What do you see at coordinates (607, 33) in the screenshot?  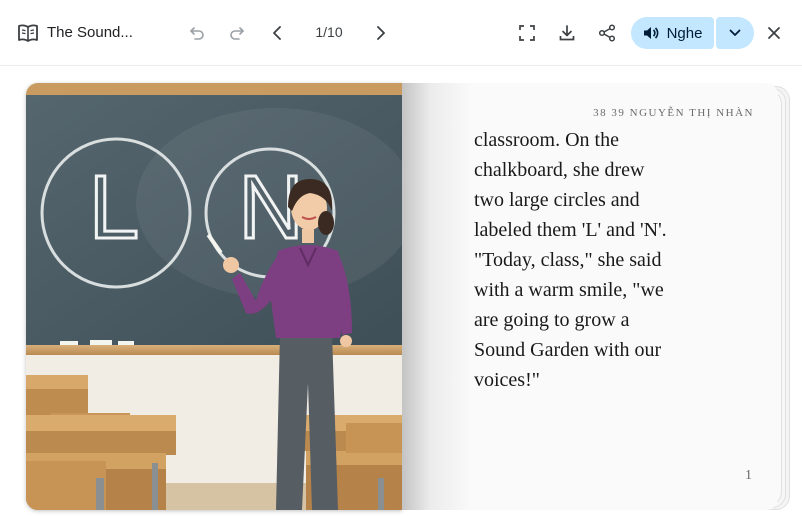 I see `share-icon` at bounding box center [607, 33].